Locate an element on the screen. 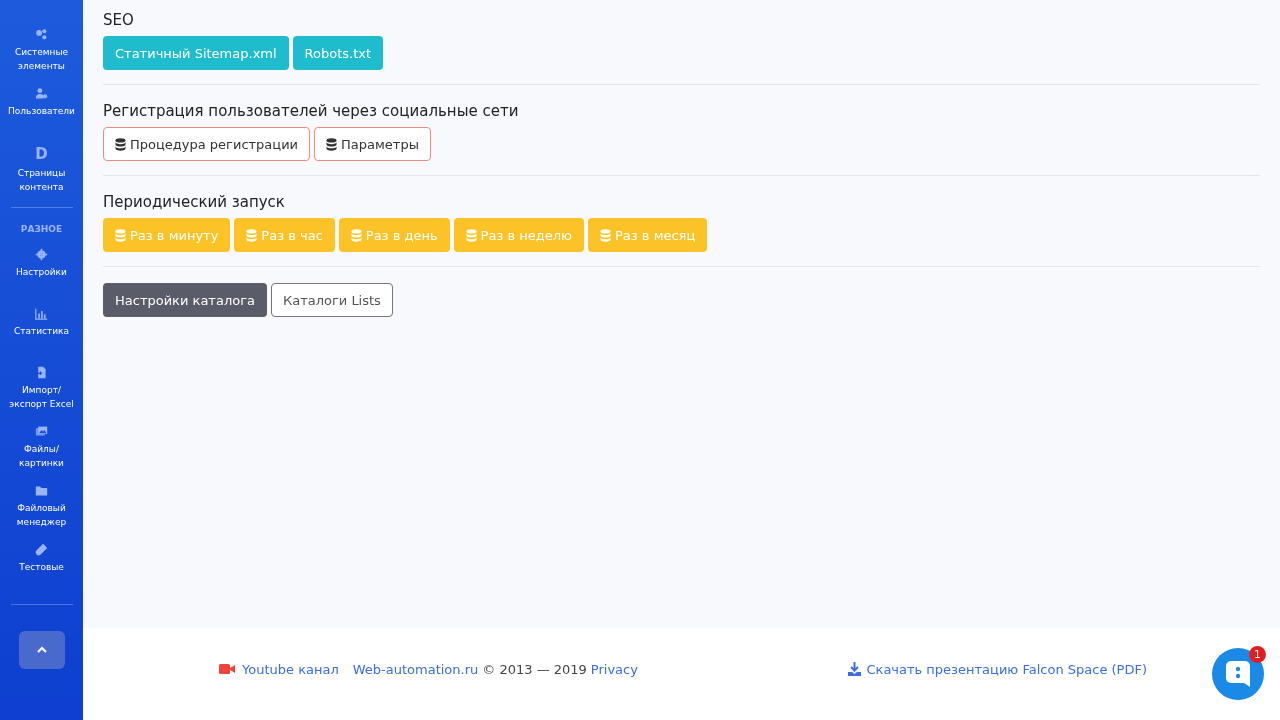 The width and height of the screenshot is (1280, 720). sidebar-item: Импорт/ экспорт Excel is located at coordinates (41, 397).